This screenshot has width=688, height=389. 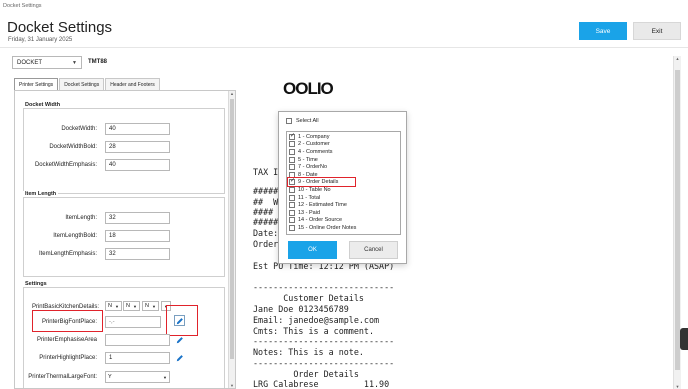 I want to click on printer-emphasise-label: PrinterEmphasiseArea, so click(x=66, y=340).